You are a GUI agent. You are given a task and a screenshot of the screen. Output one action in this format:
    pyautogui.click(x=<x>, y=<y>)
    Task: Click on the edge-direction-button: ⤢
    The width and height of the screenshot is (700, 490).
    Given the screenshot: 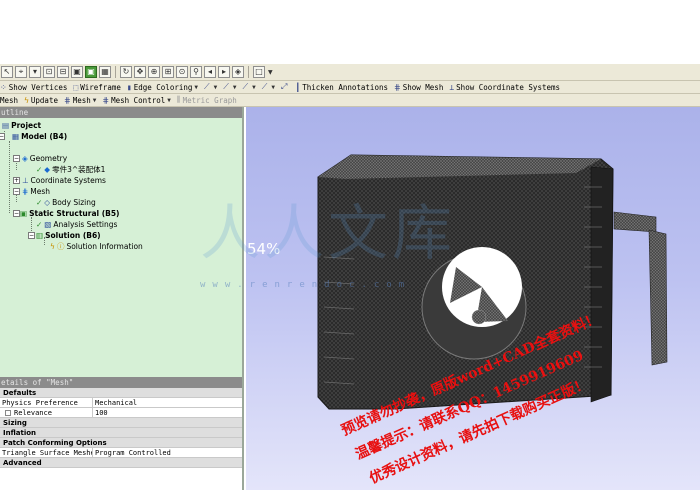 What is the action you would take?
    pyautogui.click(x=285, y=87)
    